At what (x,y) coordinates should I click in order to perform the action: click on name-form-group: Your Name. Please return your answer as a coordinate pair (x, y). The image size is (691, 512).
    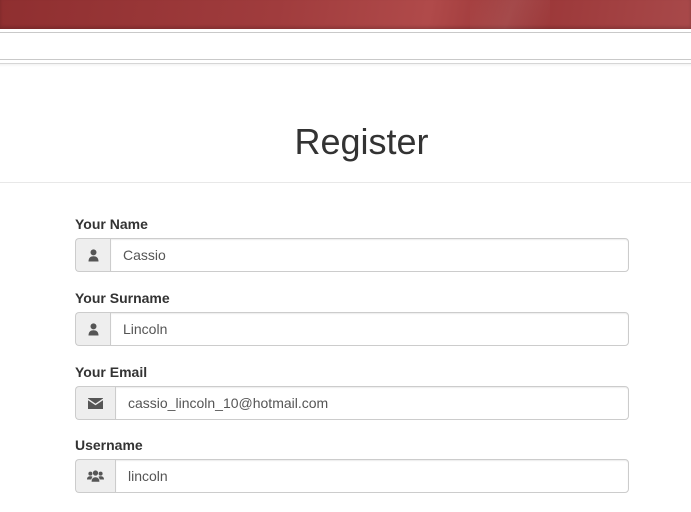
    Looking at the image, I should click on (352, 243).